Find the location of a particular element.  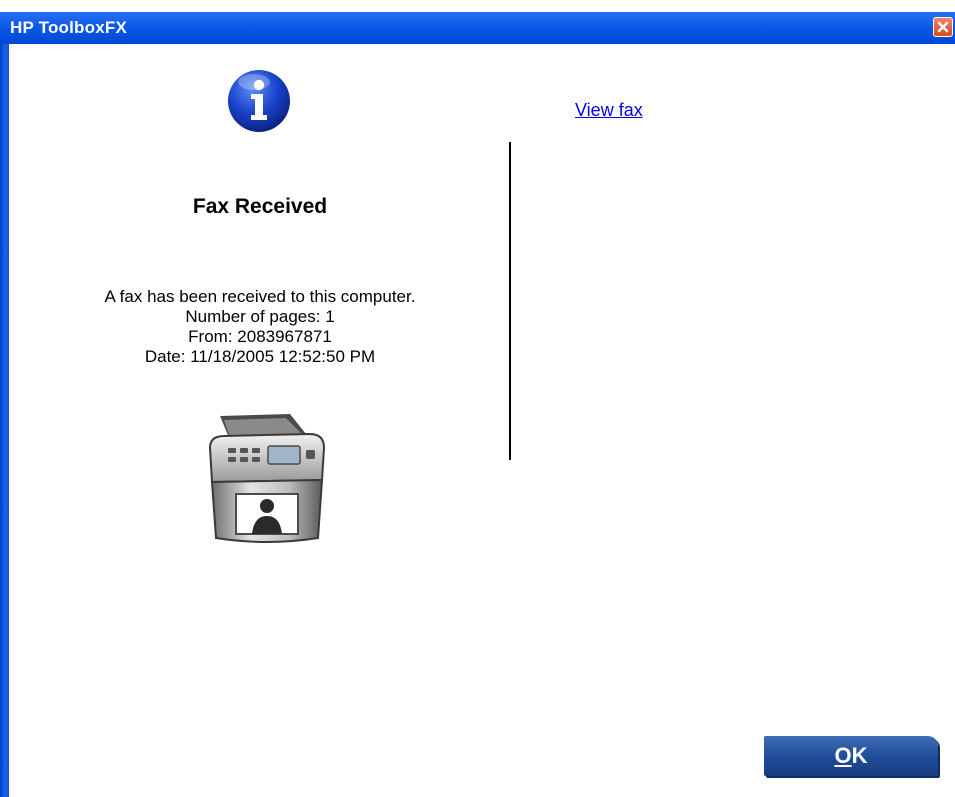

ok-button-mnemonic: O is located at coordinates (843, 755).